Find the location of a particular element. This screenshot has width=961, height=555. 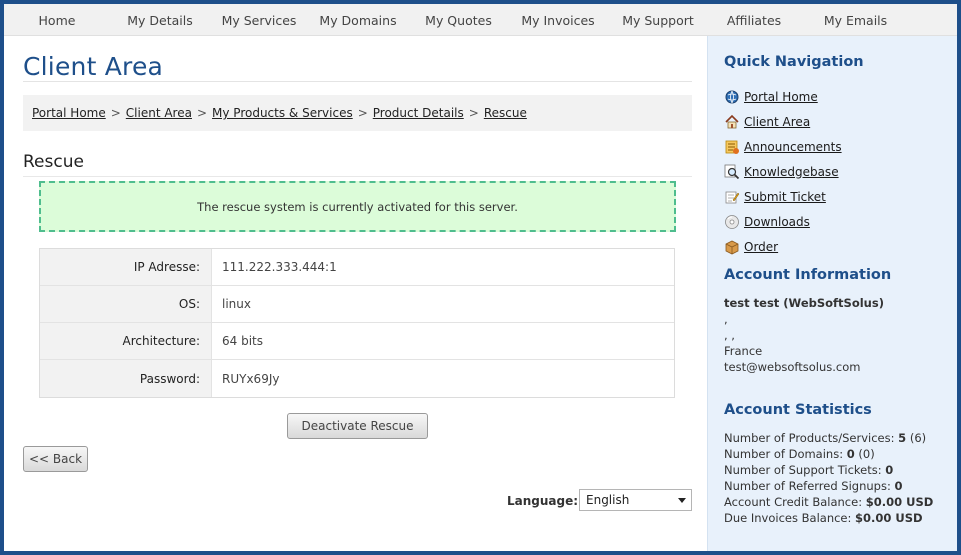

stat-due-invoices: Due Invoices Balance: $0.00 USD is located at coordinates (828, 518).